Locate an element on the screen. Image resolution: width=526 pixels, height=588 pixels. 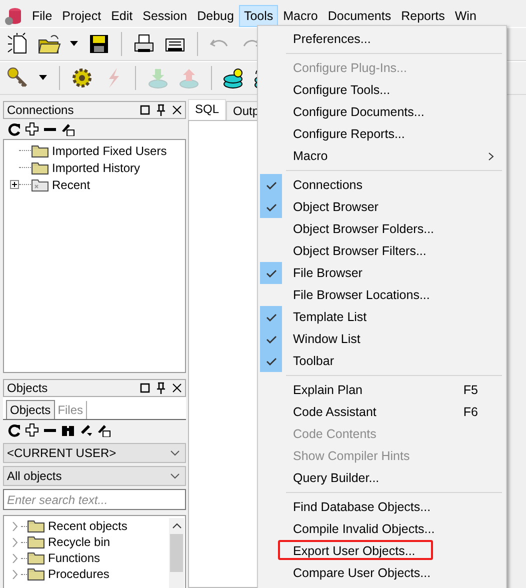
tree-item: Recent is located at coordinates (71, 185).